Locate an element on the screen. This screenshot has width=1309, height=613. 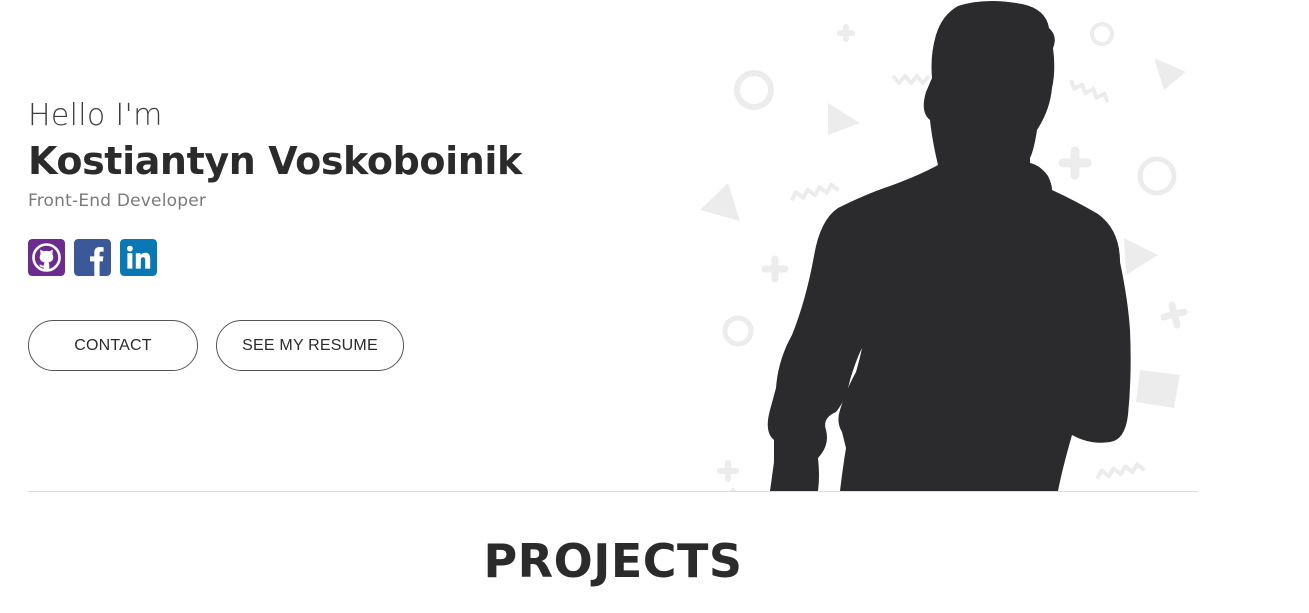
projects-heading: PROJECTS is located at coordinates (613, 561).